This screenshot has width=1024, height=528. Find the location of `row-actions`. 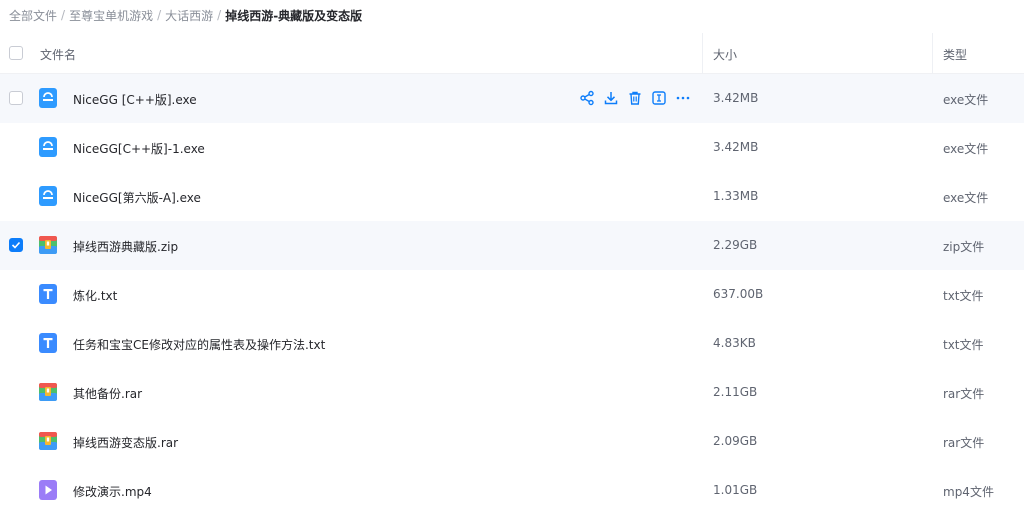

row-actions is located at coordinates (635, 98).